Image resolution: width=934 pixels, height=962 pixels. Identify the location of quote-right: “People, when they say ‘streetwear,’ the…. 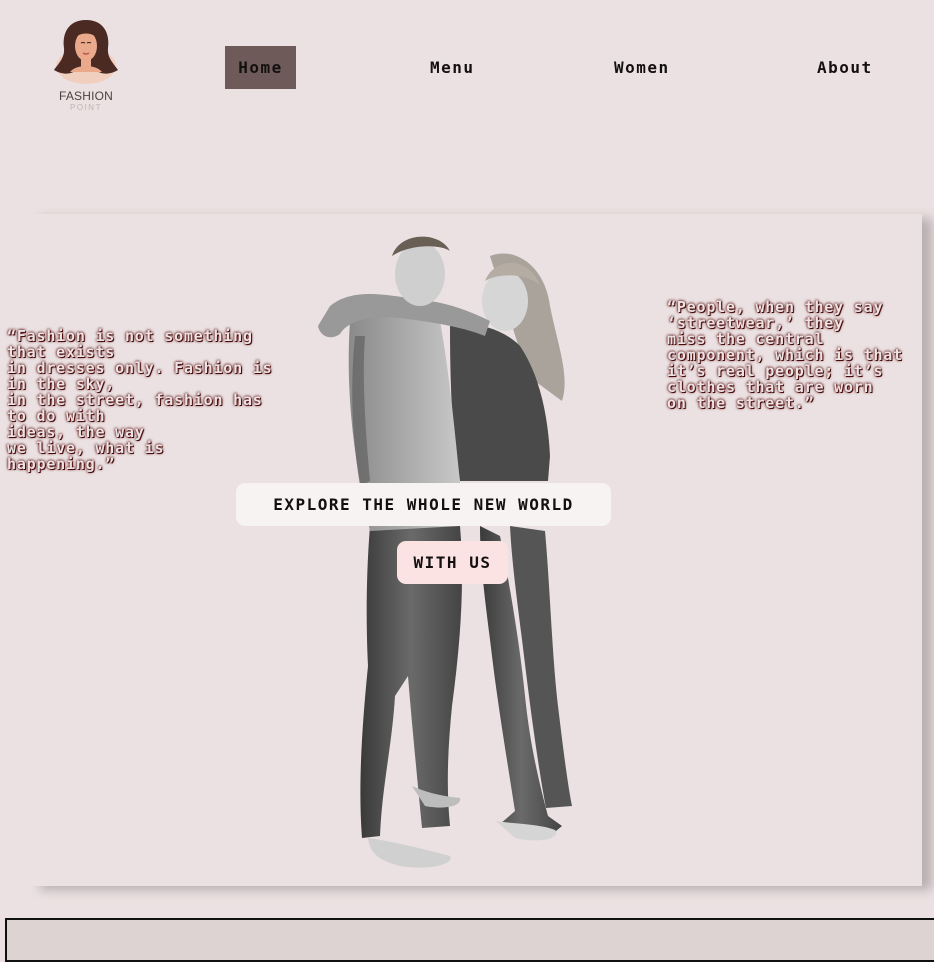
(785, 355).